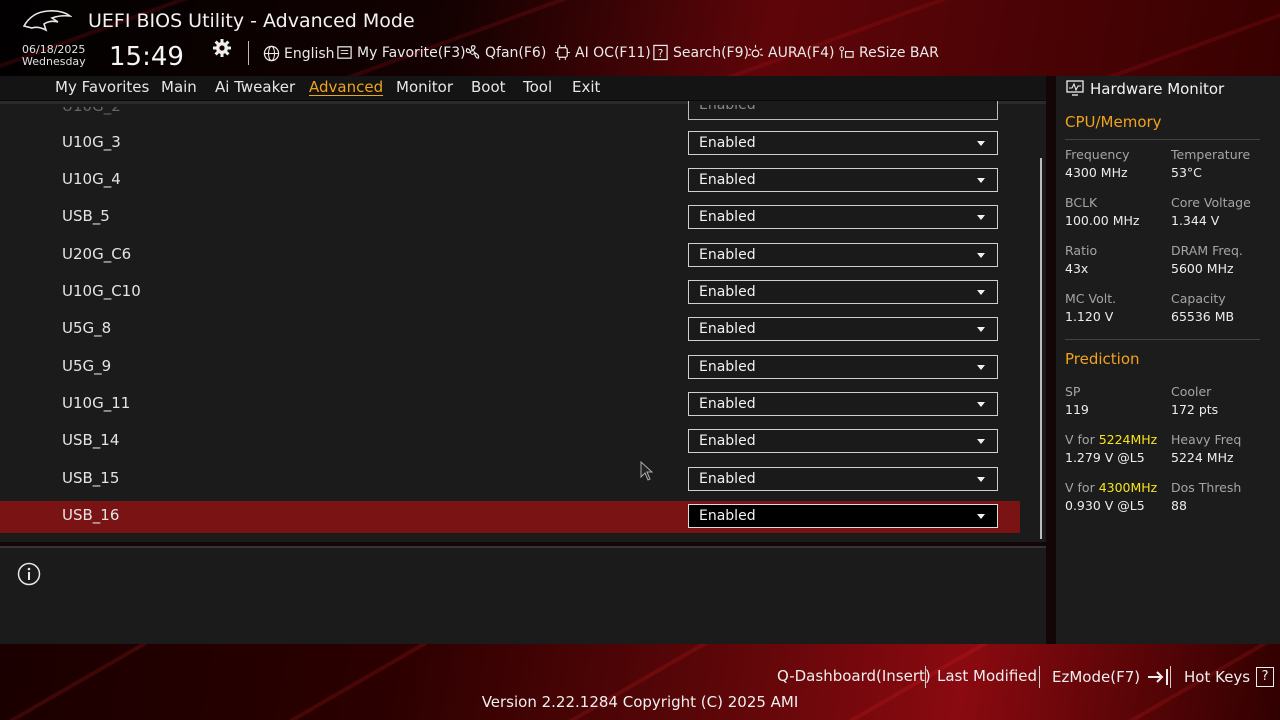 The height and width of the screenshot is (720, 1280). Describe the element at coordinates (586, 87) in the screenshot. I see `tab-exit: Exit` at that location.